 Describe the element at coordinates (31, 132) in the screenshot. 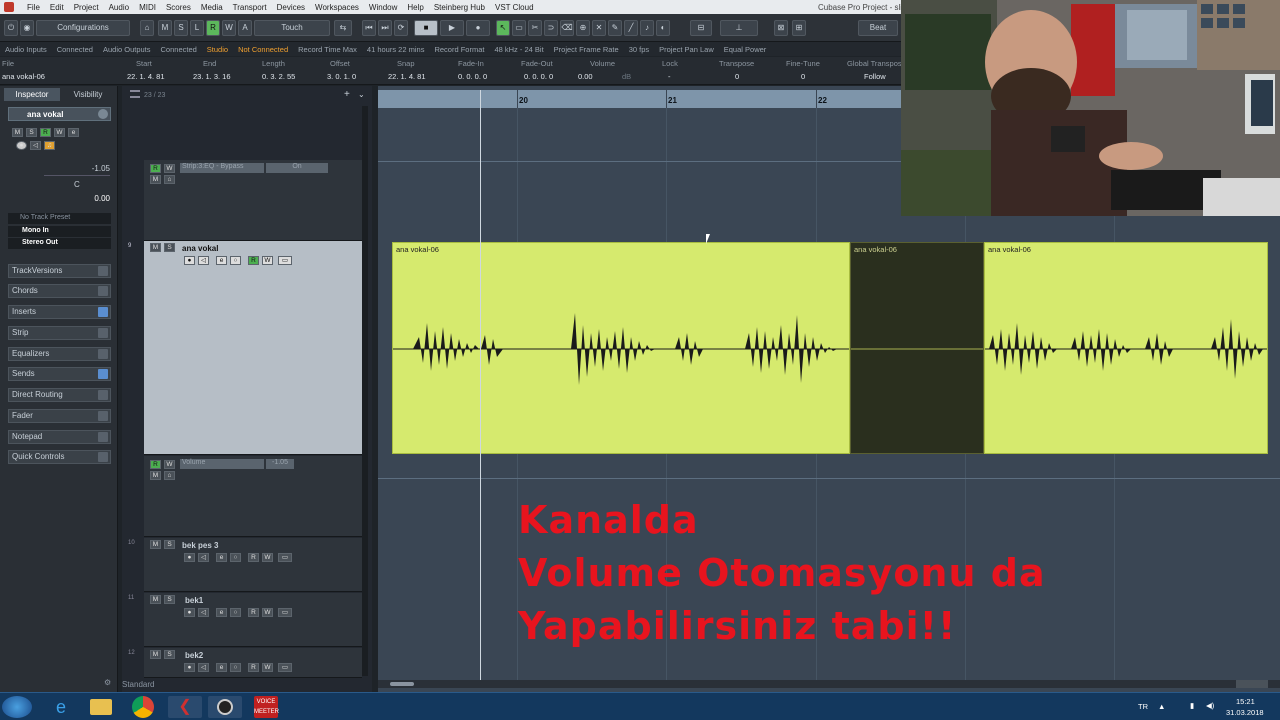

I see `inspector-solo-button: S` at that location.